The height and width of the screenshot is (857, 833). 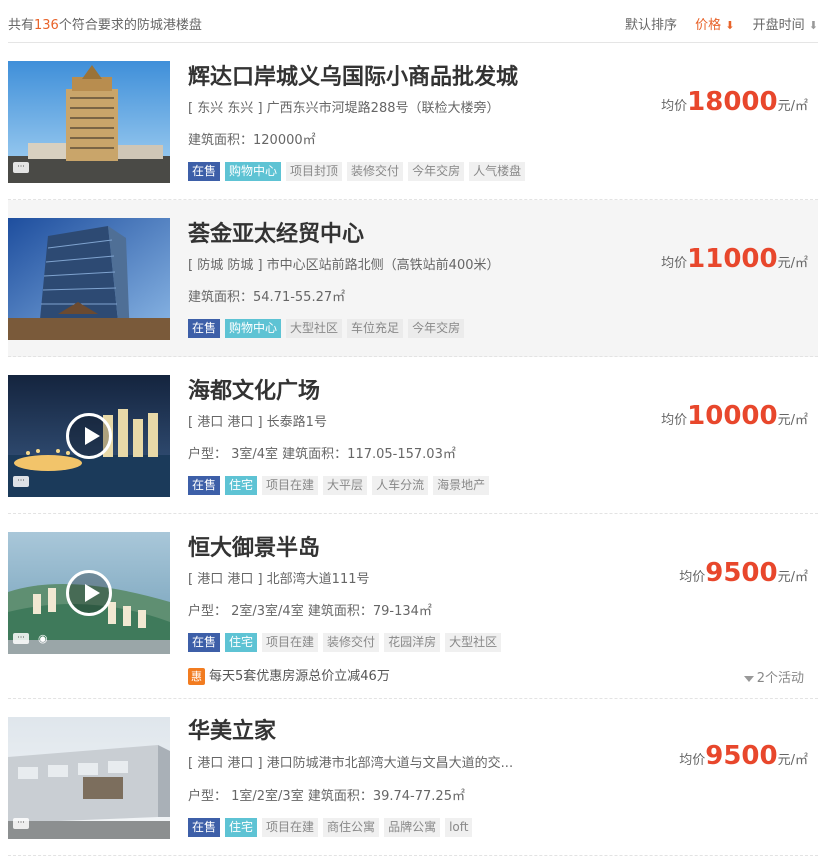 I want to click on price-value: 18000, so click(x=732, y=102).